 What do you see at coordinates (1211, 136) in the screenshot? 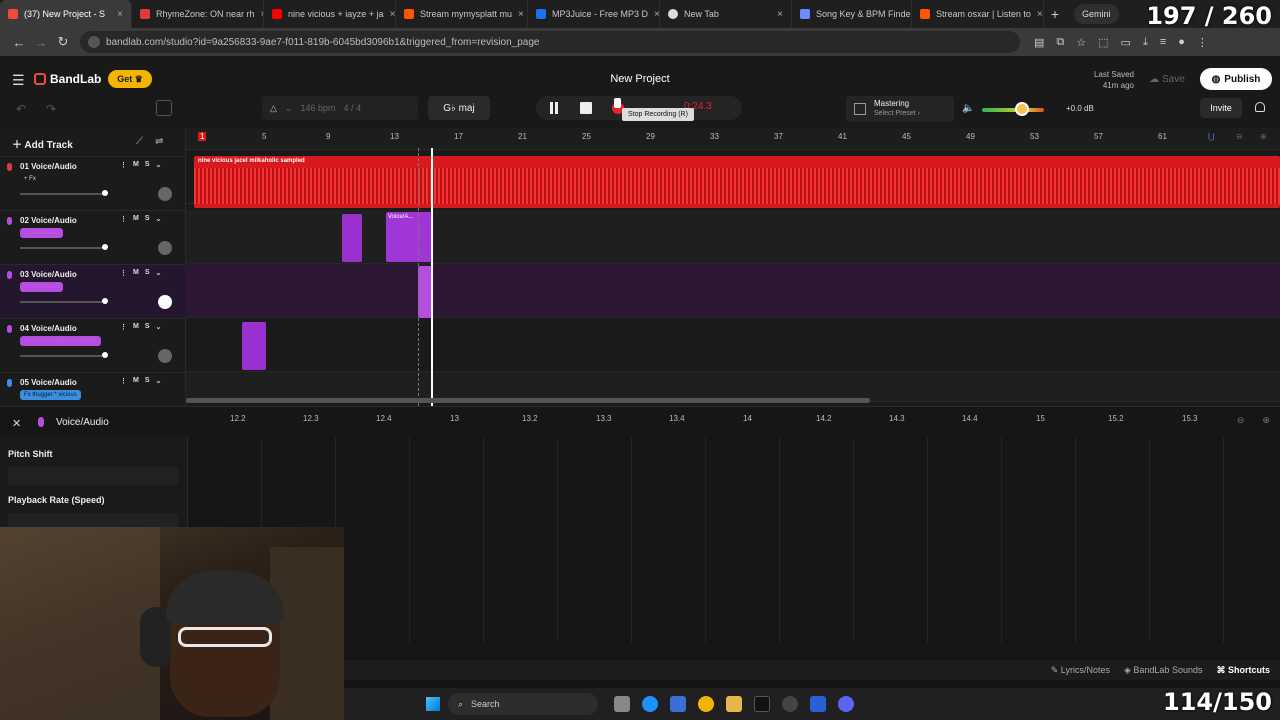
I see `snap-magnet-icon: ⋃` at bounding box center [1211, 136].